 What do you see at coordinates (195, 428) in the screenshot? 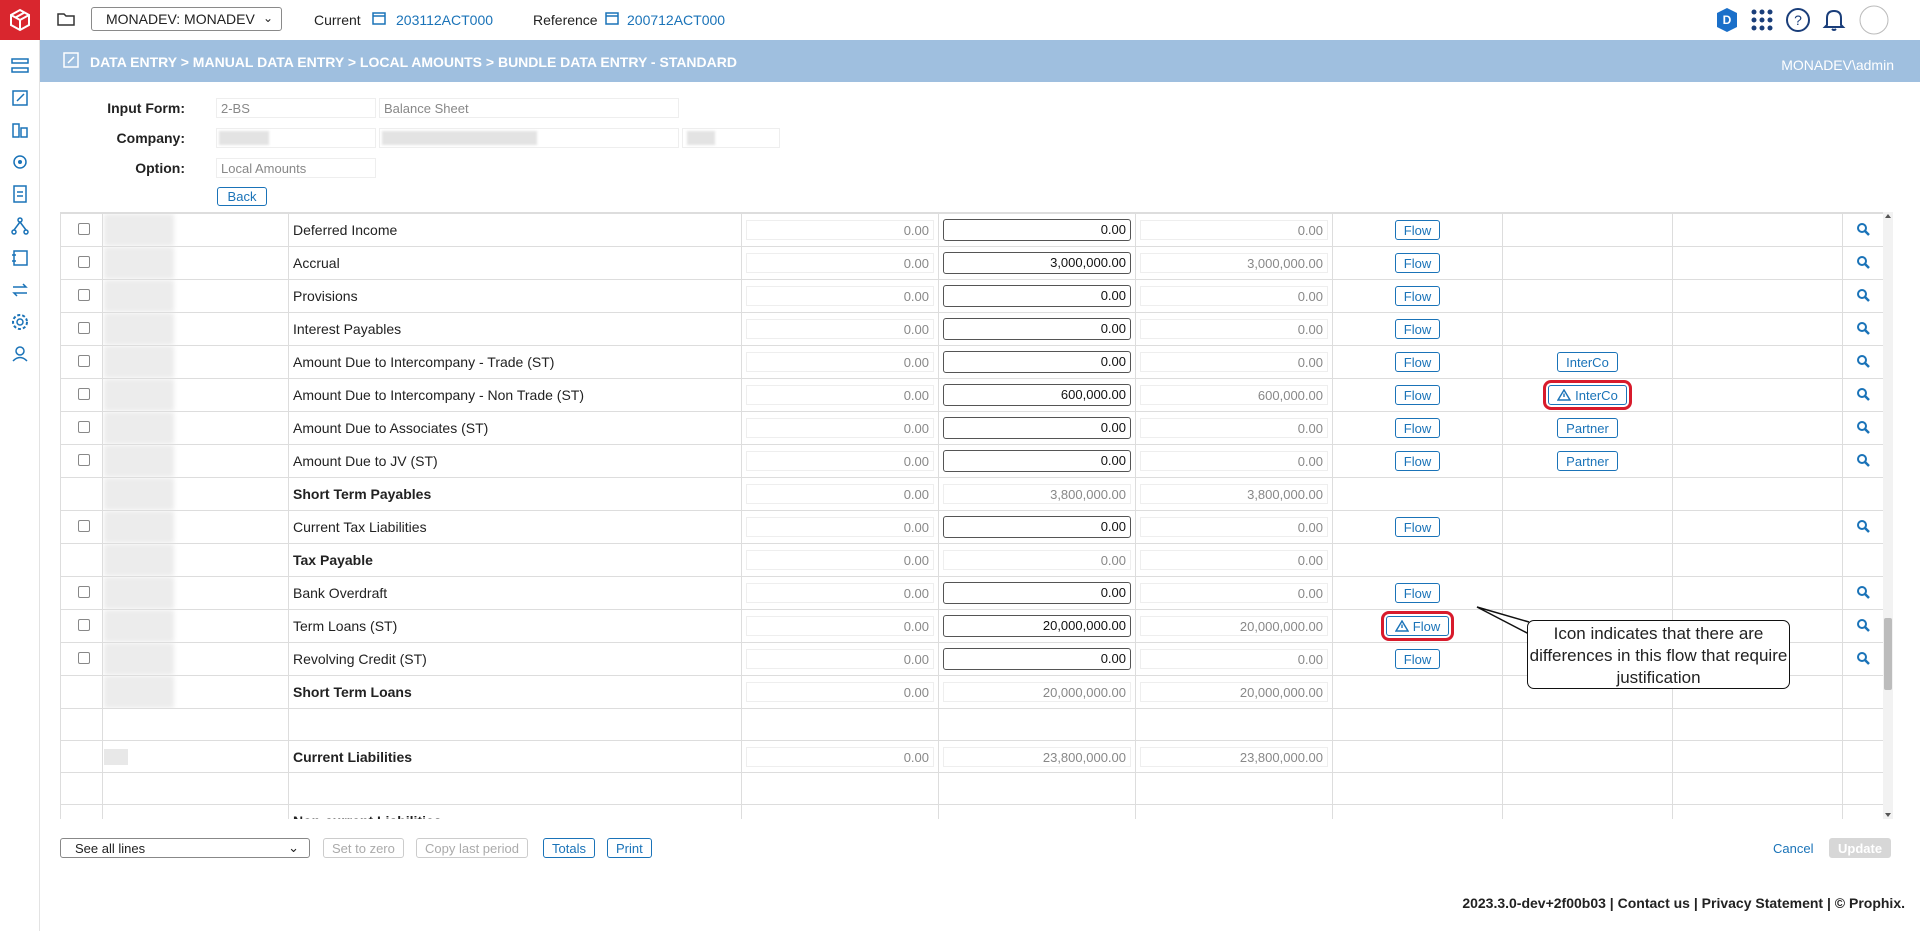
I see `account-code-cell` at bounding box center [195, 428].